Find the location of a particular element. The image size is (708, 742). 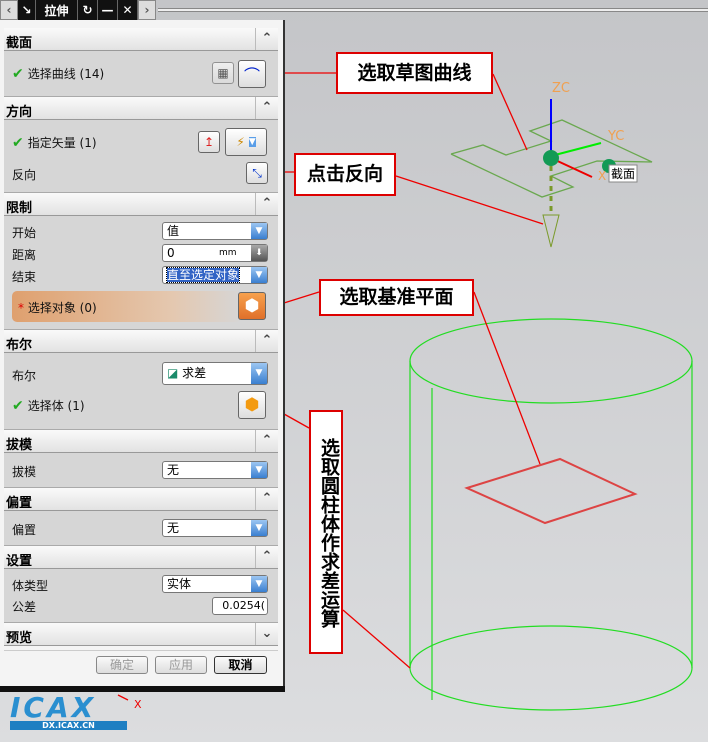

callout-select-plane: 选取基准平面 is located at coordinates (396, 297).